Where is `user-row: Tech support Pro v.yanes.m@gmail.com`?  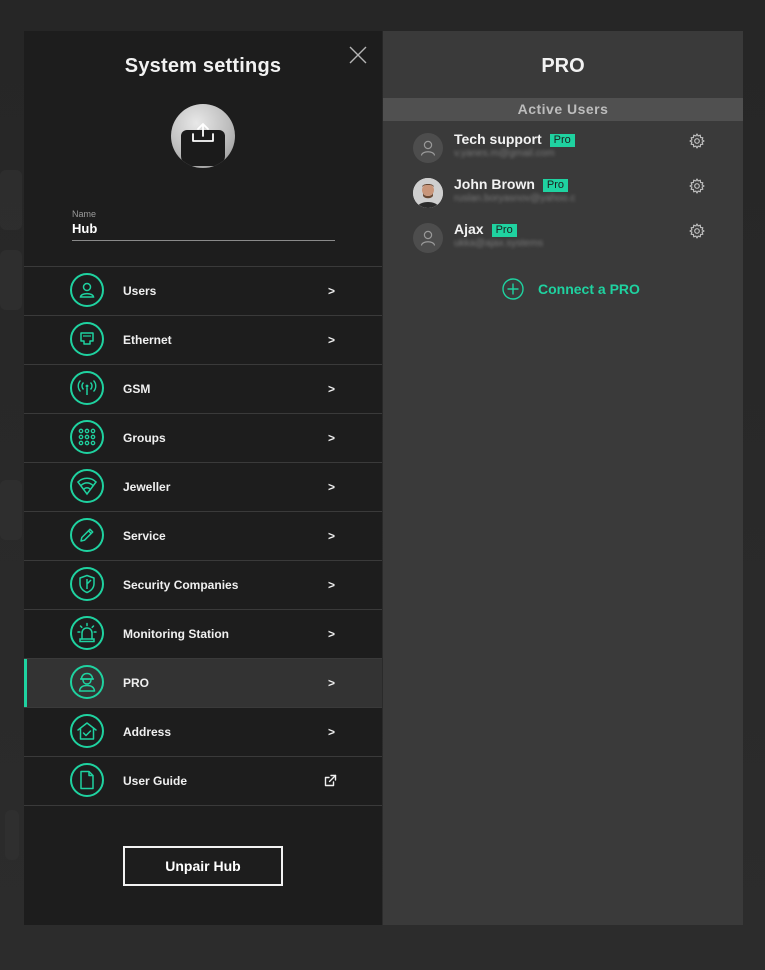
user-row: Tech support Pro v.yanes.m@gmail.com is located at coordinates (563, 151).